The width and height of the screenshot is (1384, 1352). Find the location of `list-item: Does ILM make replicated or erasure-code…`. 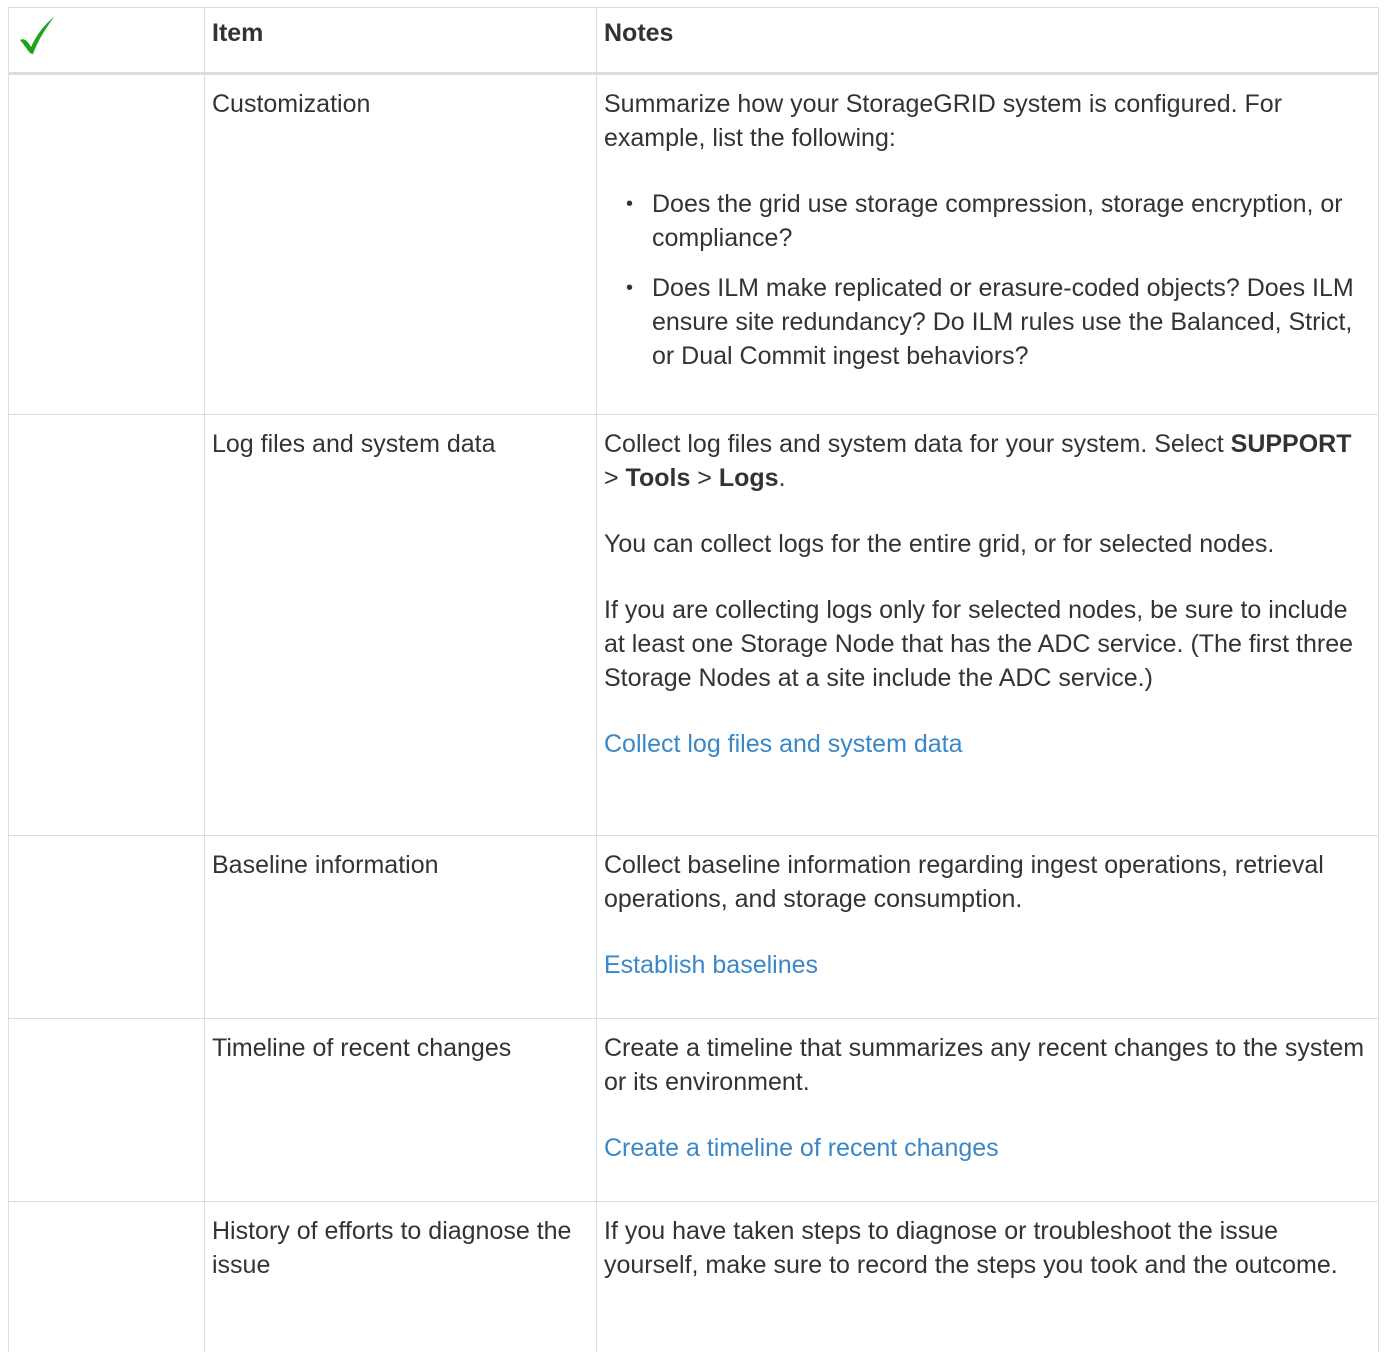

list-item: Does ILM make replicated or erasure-code… is located at coordinates (999, 322).